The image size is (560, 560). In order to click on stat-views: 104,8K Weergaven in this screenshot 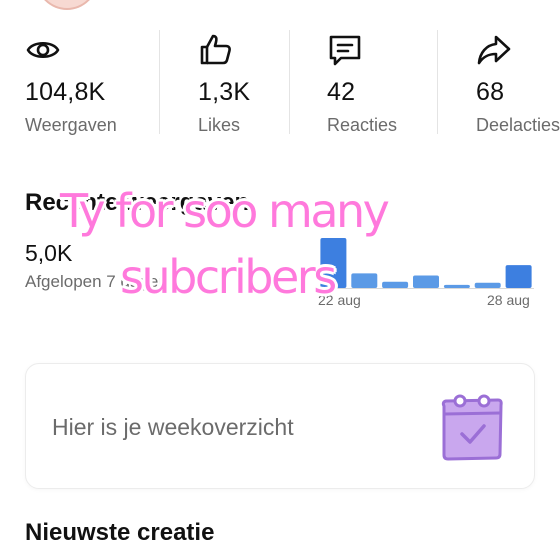, I will do `click(90, 83)`.